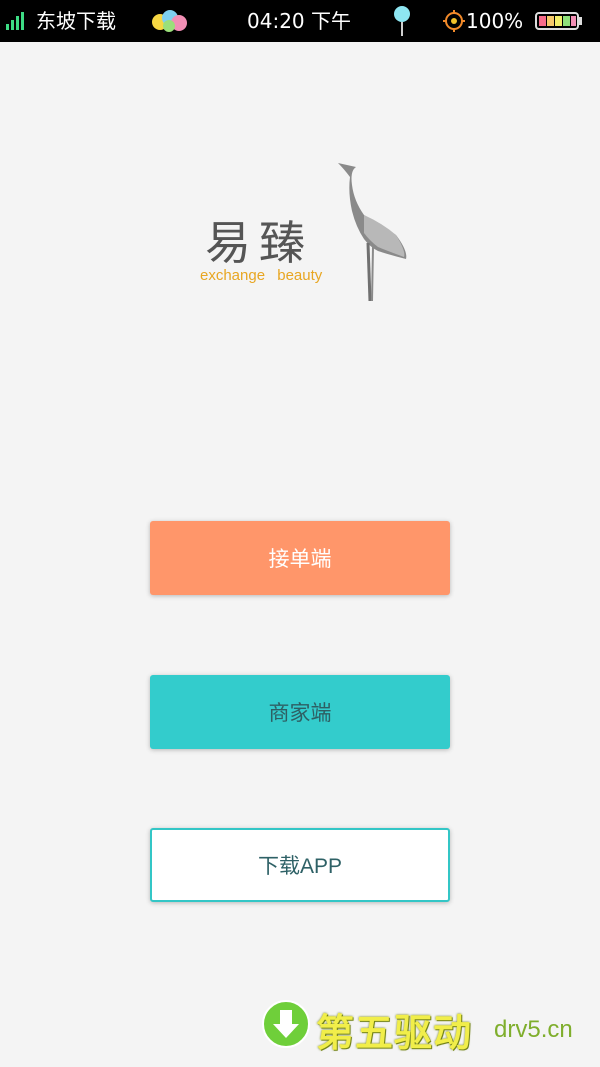  Describe the element at coordinates (454, 21) in the screenshot. I see `gps-icon` at that location.